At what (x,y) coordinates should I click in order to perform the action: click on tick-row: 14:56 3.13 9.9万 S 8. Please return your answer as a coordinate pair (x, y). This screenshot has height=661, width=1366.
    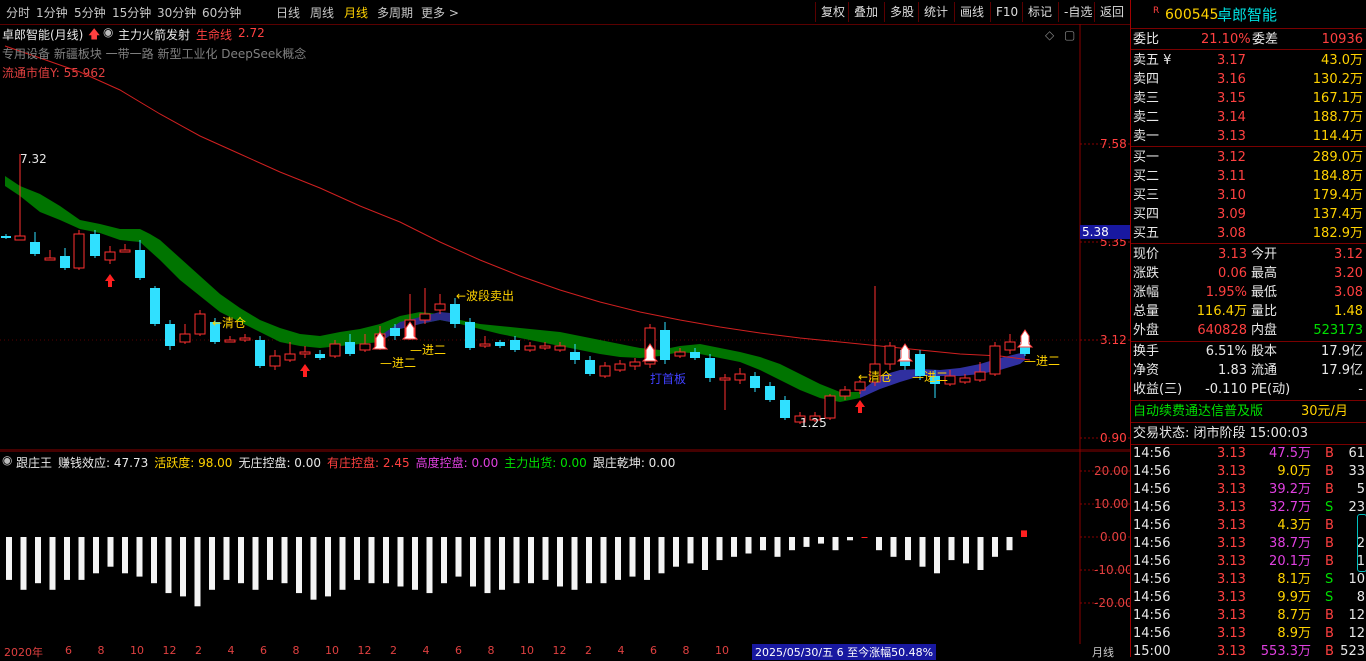
    Looking at the image, I should click on (1248, 598).